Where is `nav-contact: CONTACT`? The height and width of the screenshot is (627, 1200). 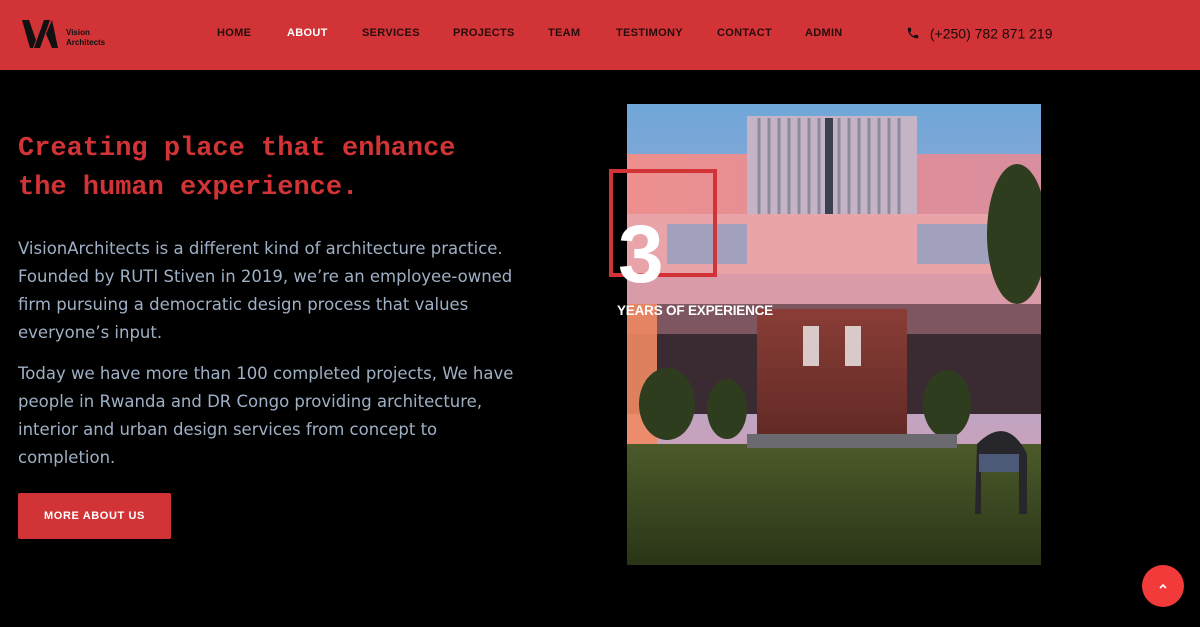
nav-contact: CONTACT is located at coordinates (744, 33).